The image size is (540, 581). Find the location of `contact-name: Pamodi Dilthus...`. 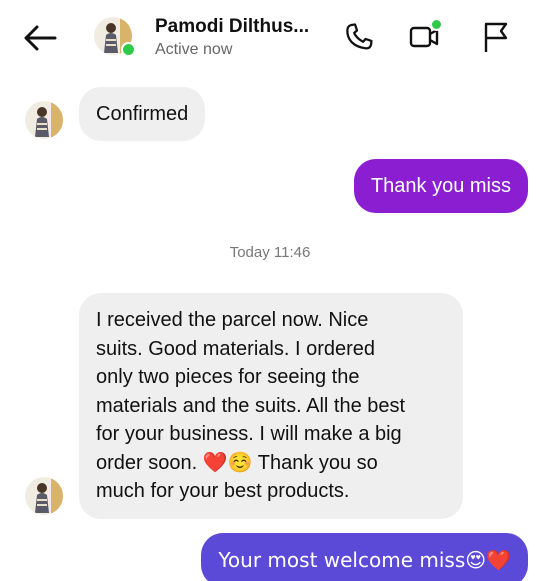

contact-name: Pamodi Dilthus... is located at coordinates (232, 27).